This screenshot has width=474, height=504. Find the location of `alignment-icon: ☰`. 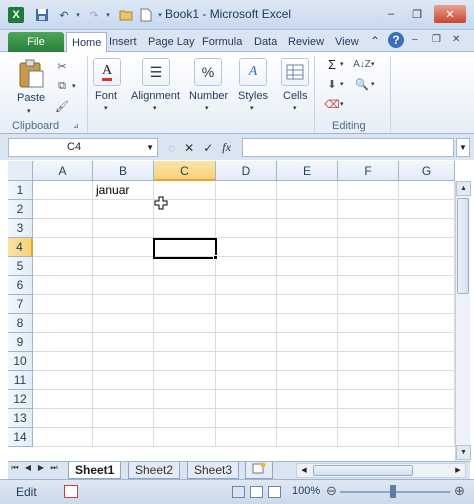

alignment-icon: ☰ is located at coordinates (156, 72).